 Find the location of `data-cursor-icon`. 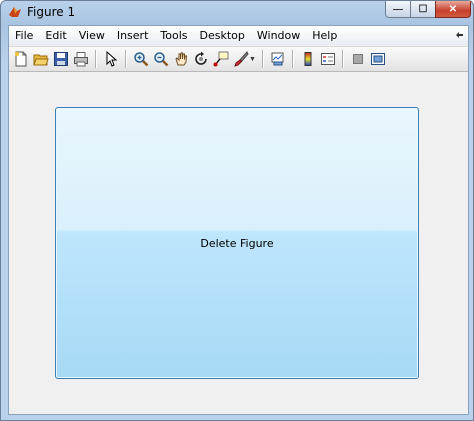

data-cursor-icon is located at coordinates (221, 59).